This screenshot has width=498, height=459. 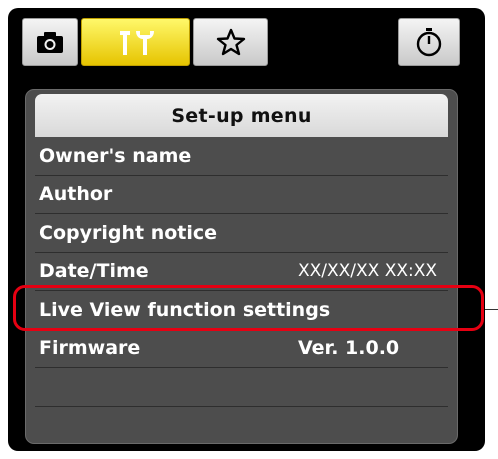 What do you see at coordinates (90, 348) in the screenshot?
I see `menu-item-label: Firmware` at bounding box center [90, 348].